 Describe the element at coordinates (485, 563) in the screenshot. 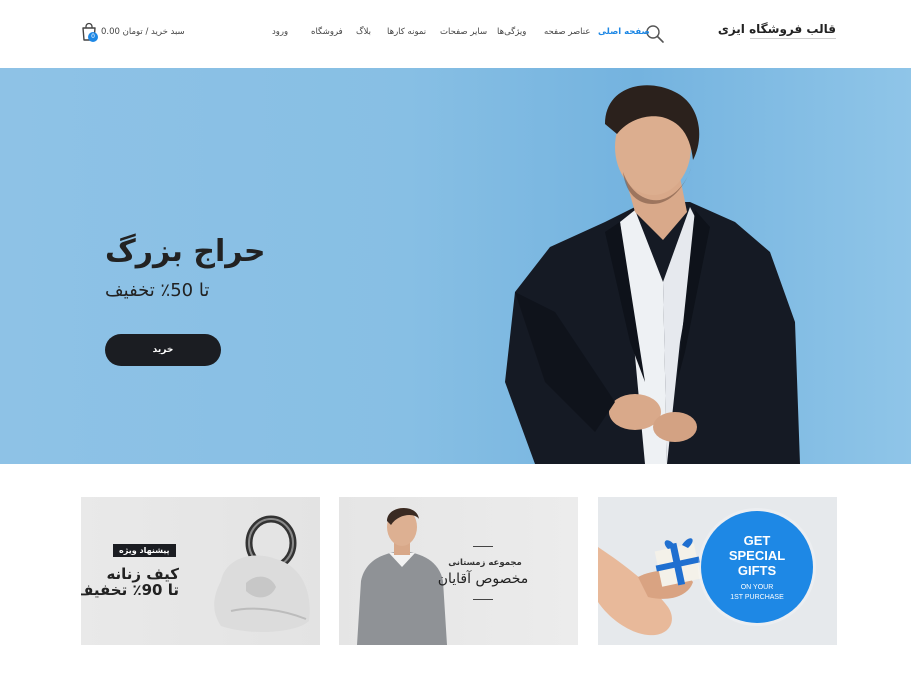

I see `banner-men-subtitle: مجموعه زمستانی` at that location.